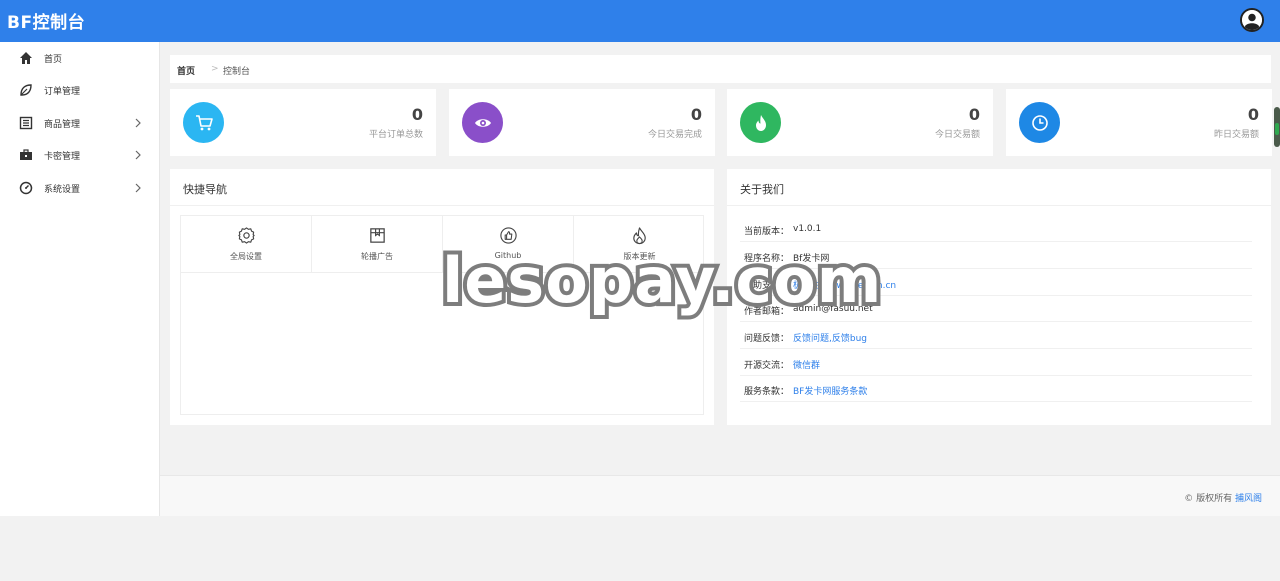 The width and height of the screenshot is (1280, 581). Describe the element at coordinates (720, 69) in the screenshot. I see `breadcrumb: 首页 > 控制台` at that location.